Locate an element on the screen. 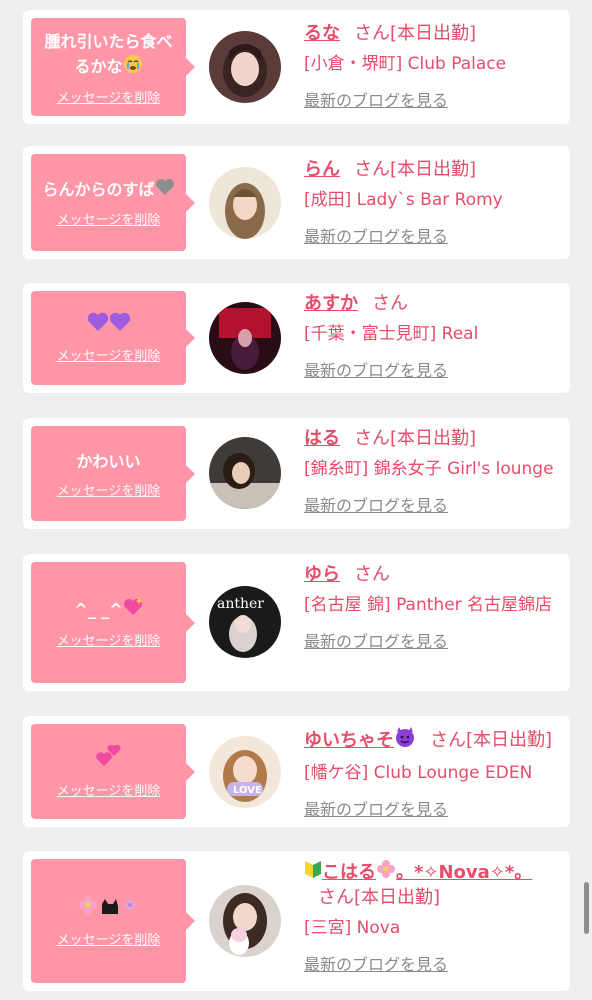 Image resolution: width=592 pixels, height=1000 pixels. message-bubble: 腫れ引いたら食べるかな メッセージを削除 is located at coordinates (113, 67).